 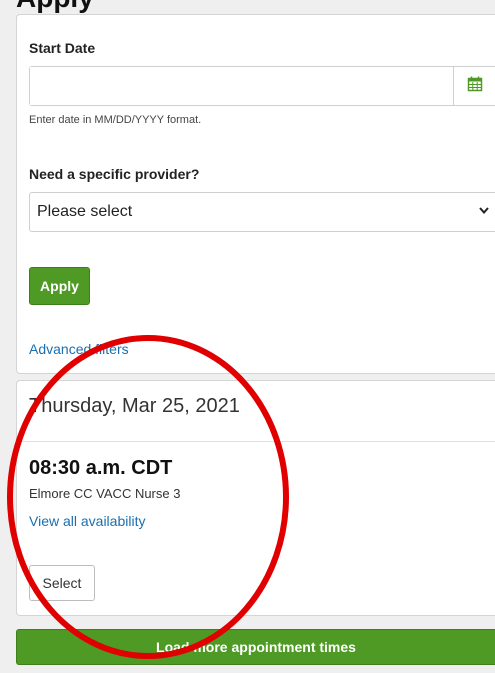 What do you see at coordinates (59, 286) in the screenshot?
I see `apply-button: Apply` at bounding box center [59, 286].